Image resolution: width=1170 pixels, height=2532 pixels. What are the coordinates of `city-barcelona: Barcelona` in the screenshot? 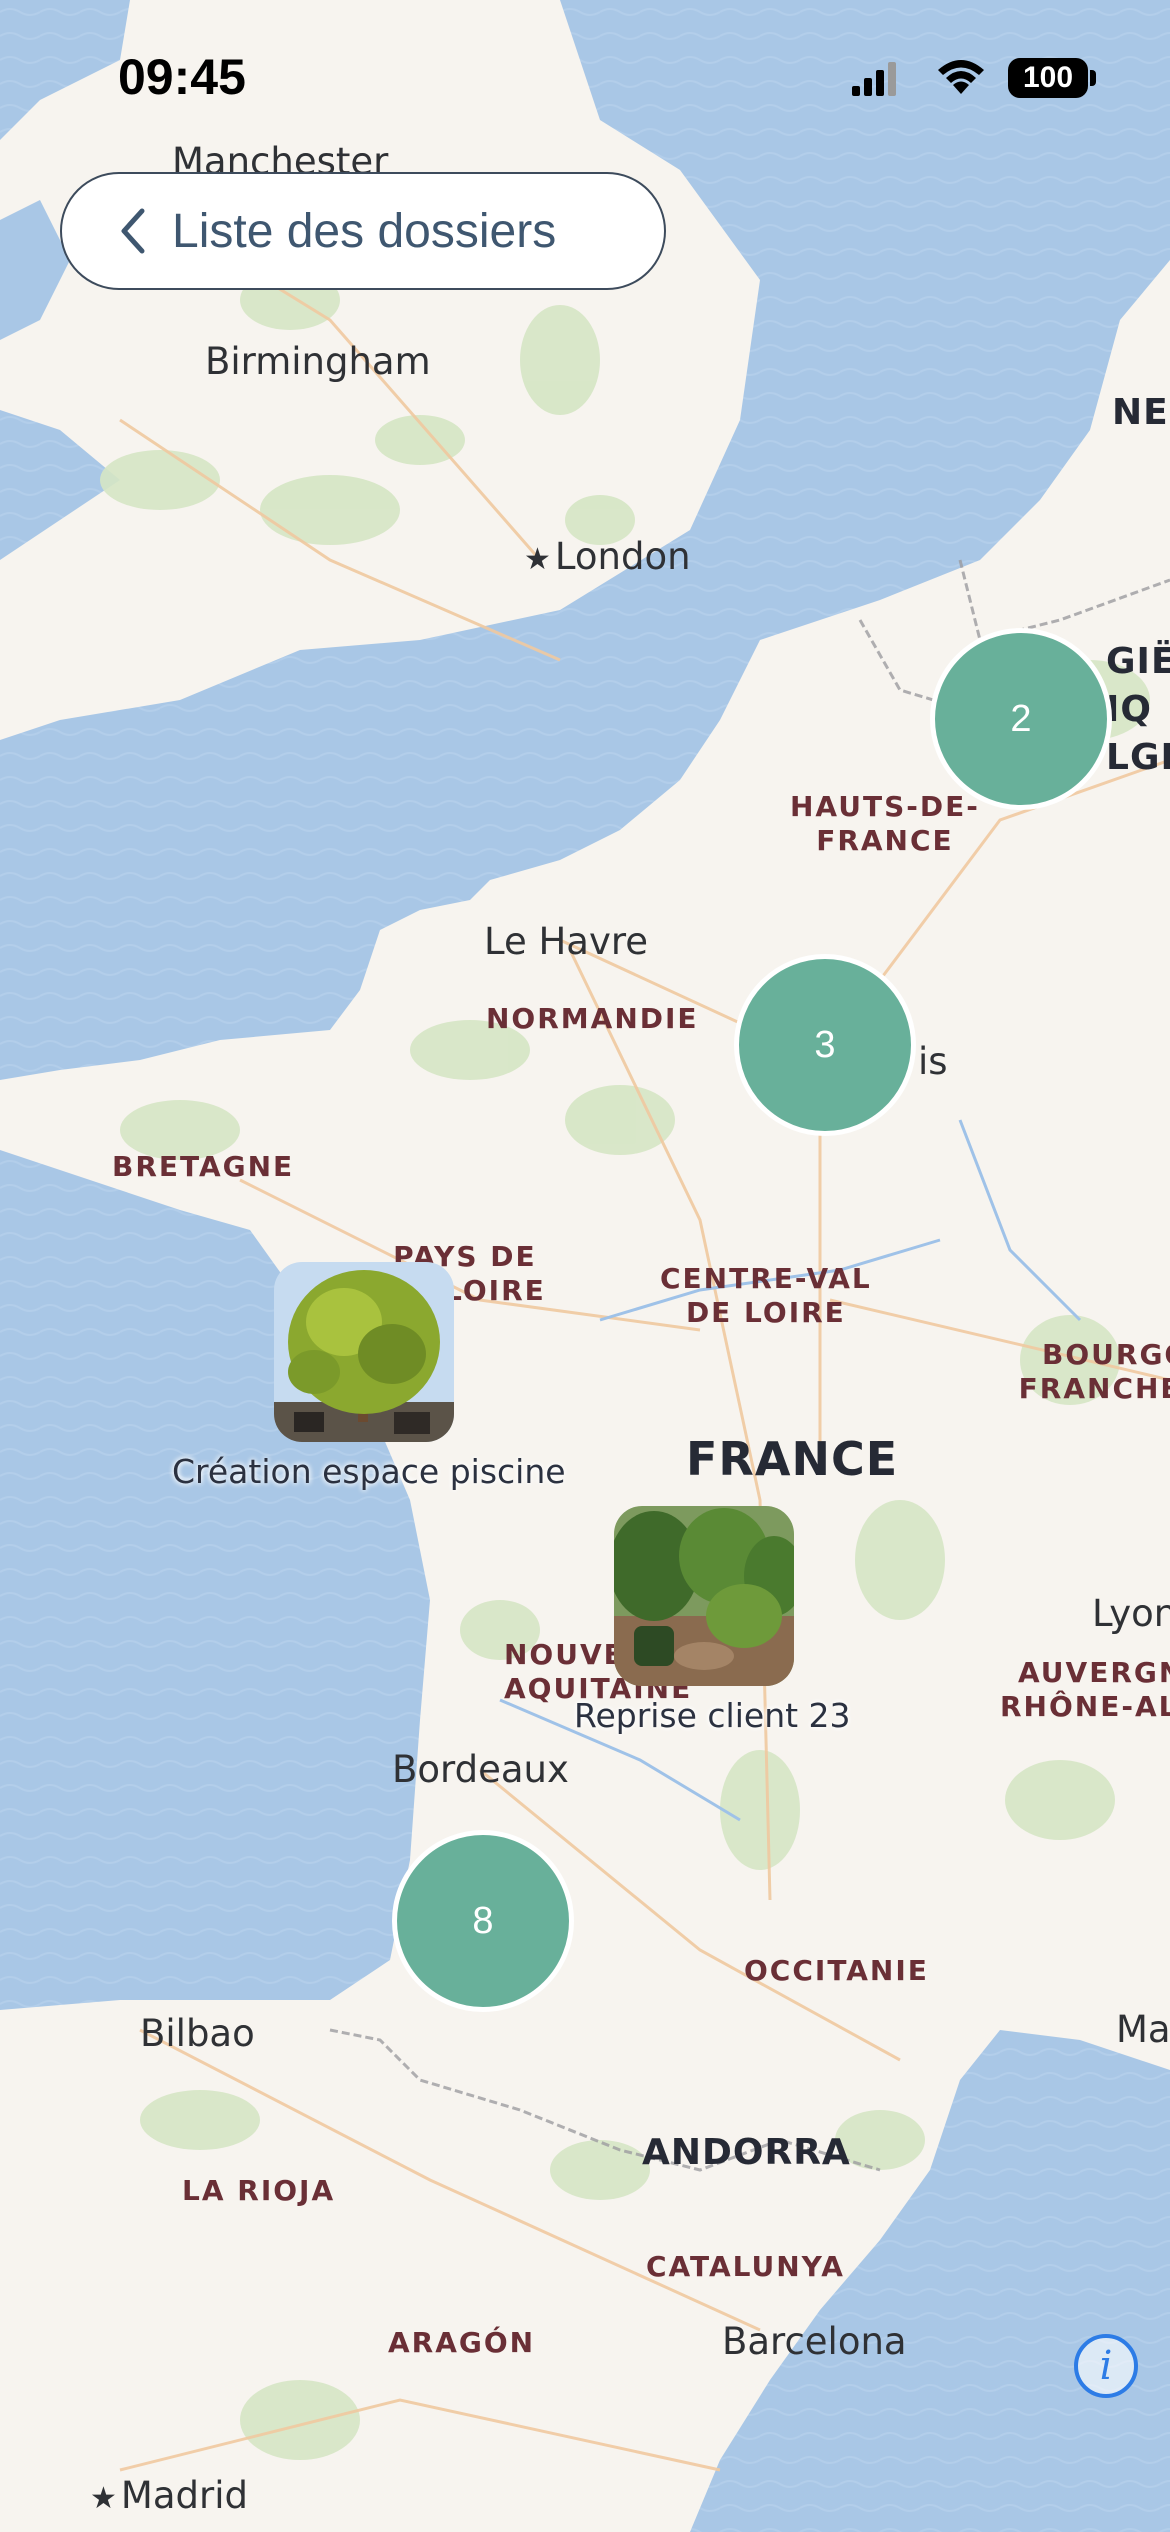 It's located at (814, 2341).